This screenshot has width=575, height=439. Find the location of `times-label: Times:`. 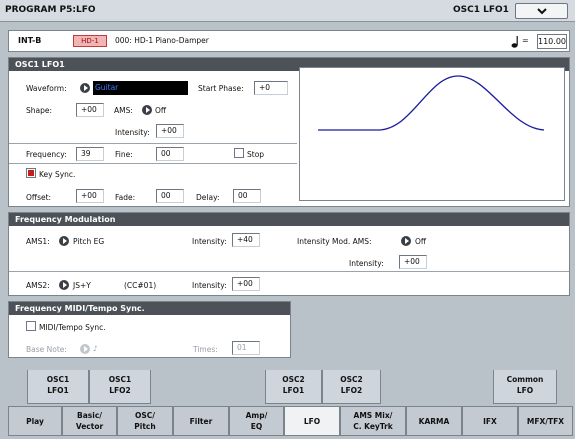

times-label: Times: is located at coordinates (205, 349).